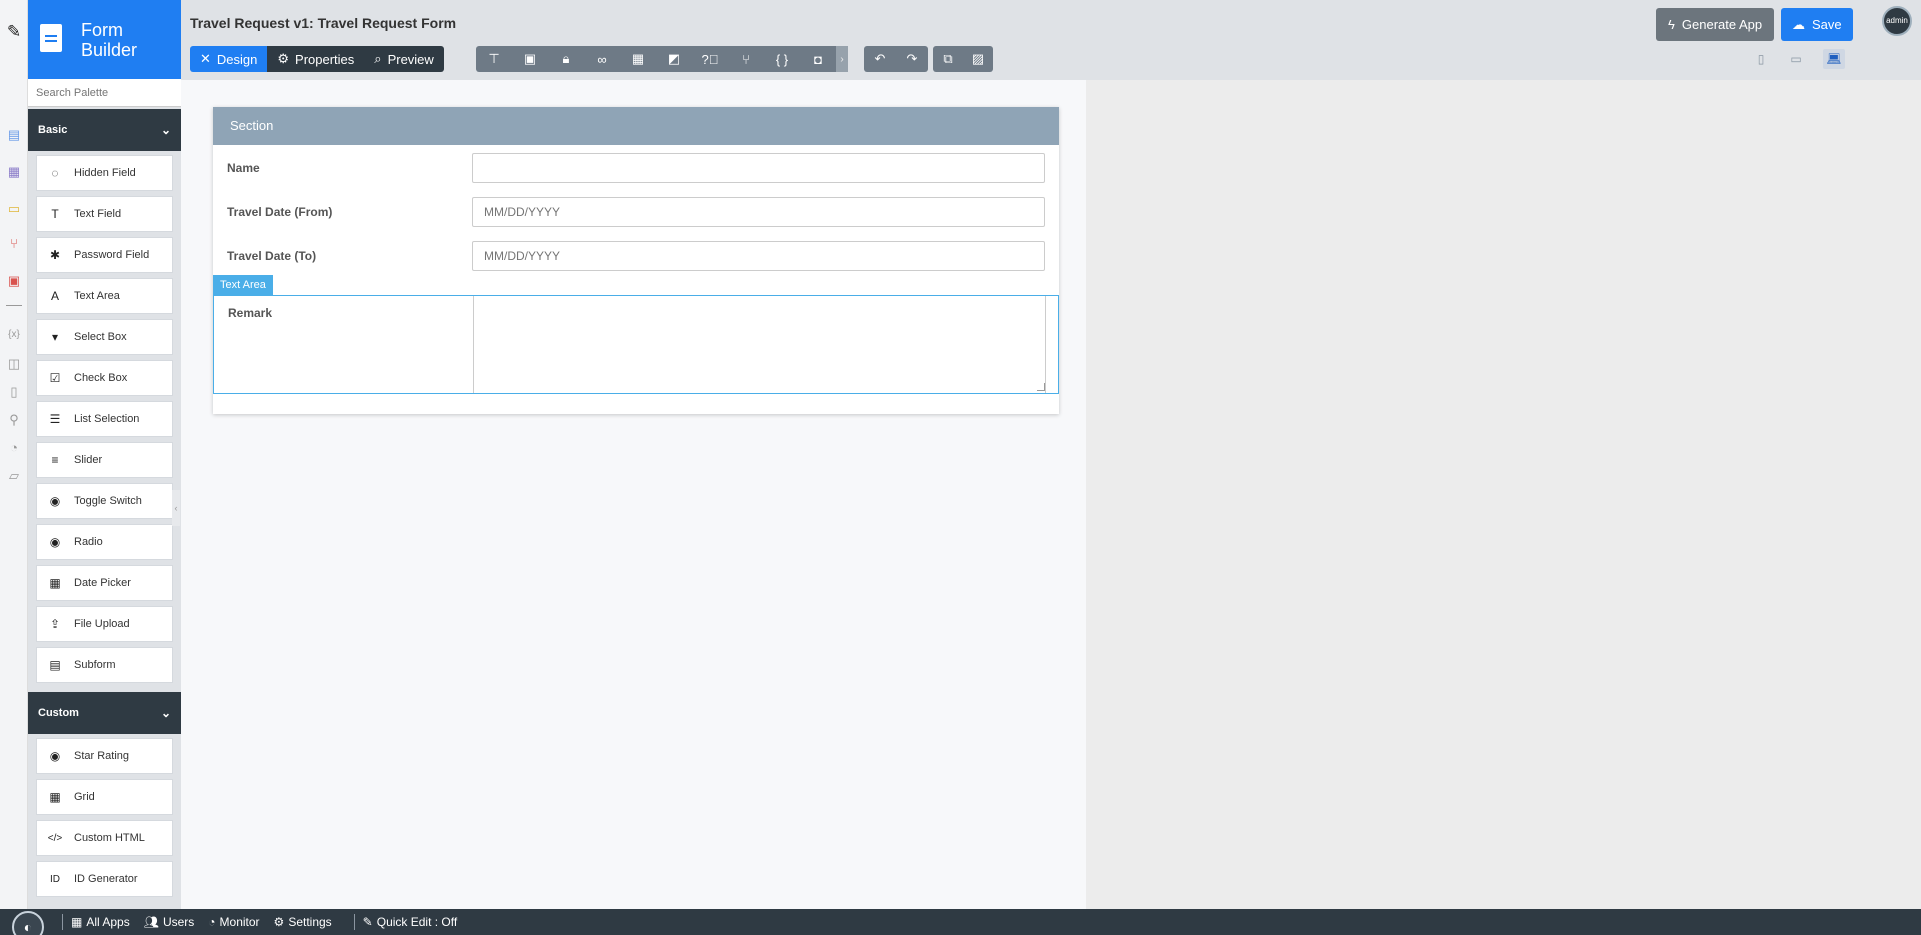 This screenshot has width=1921, height=935. I want to click on table-icon: ▦, so click(638, 59).